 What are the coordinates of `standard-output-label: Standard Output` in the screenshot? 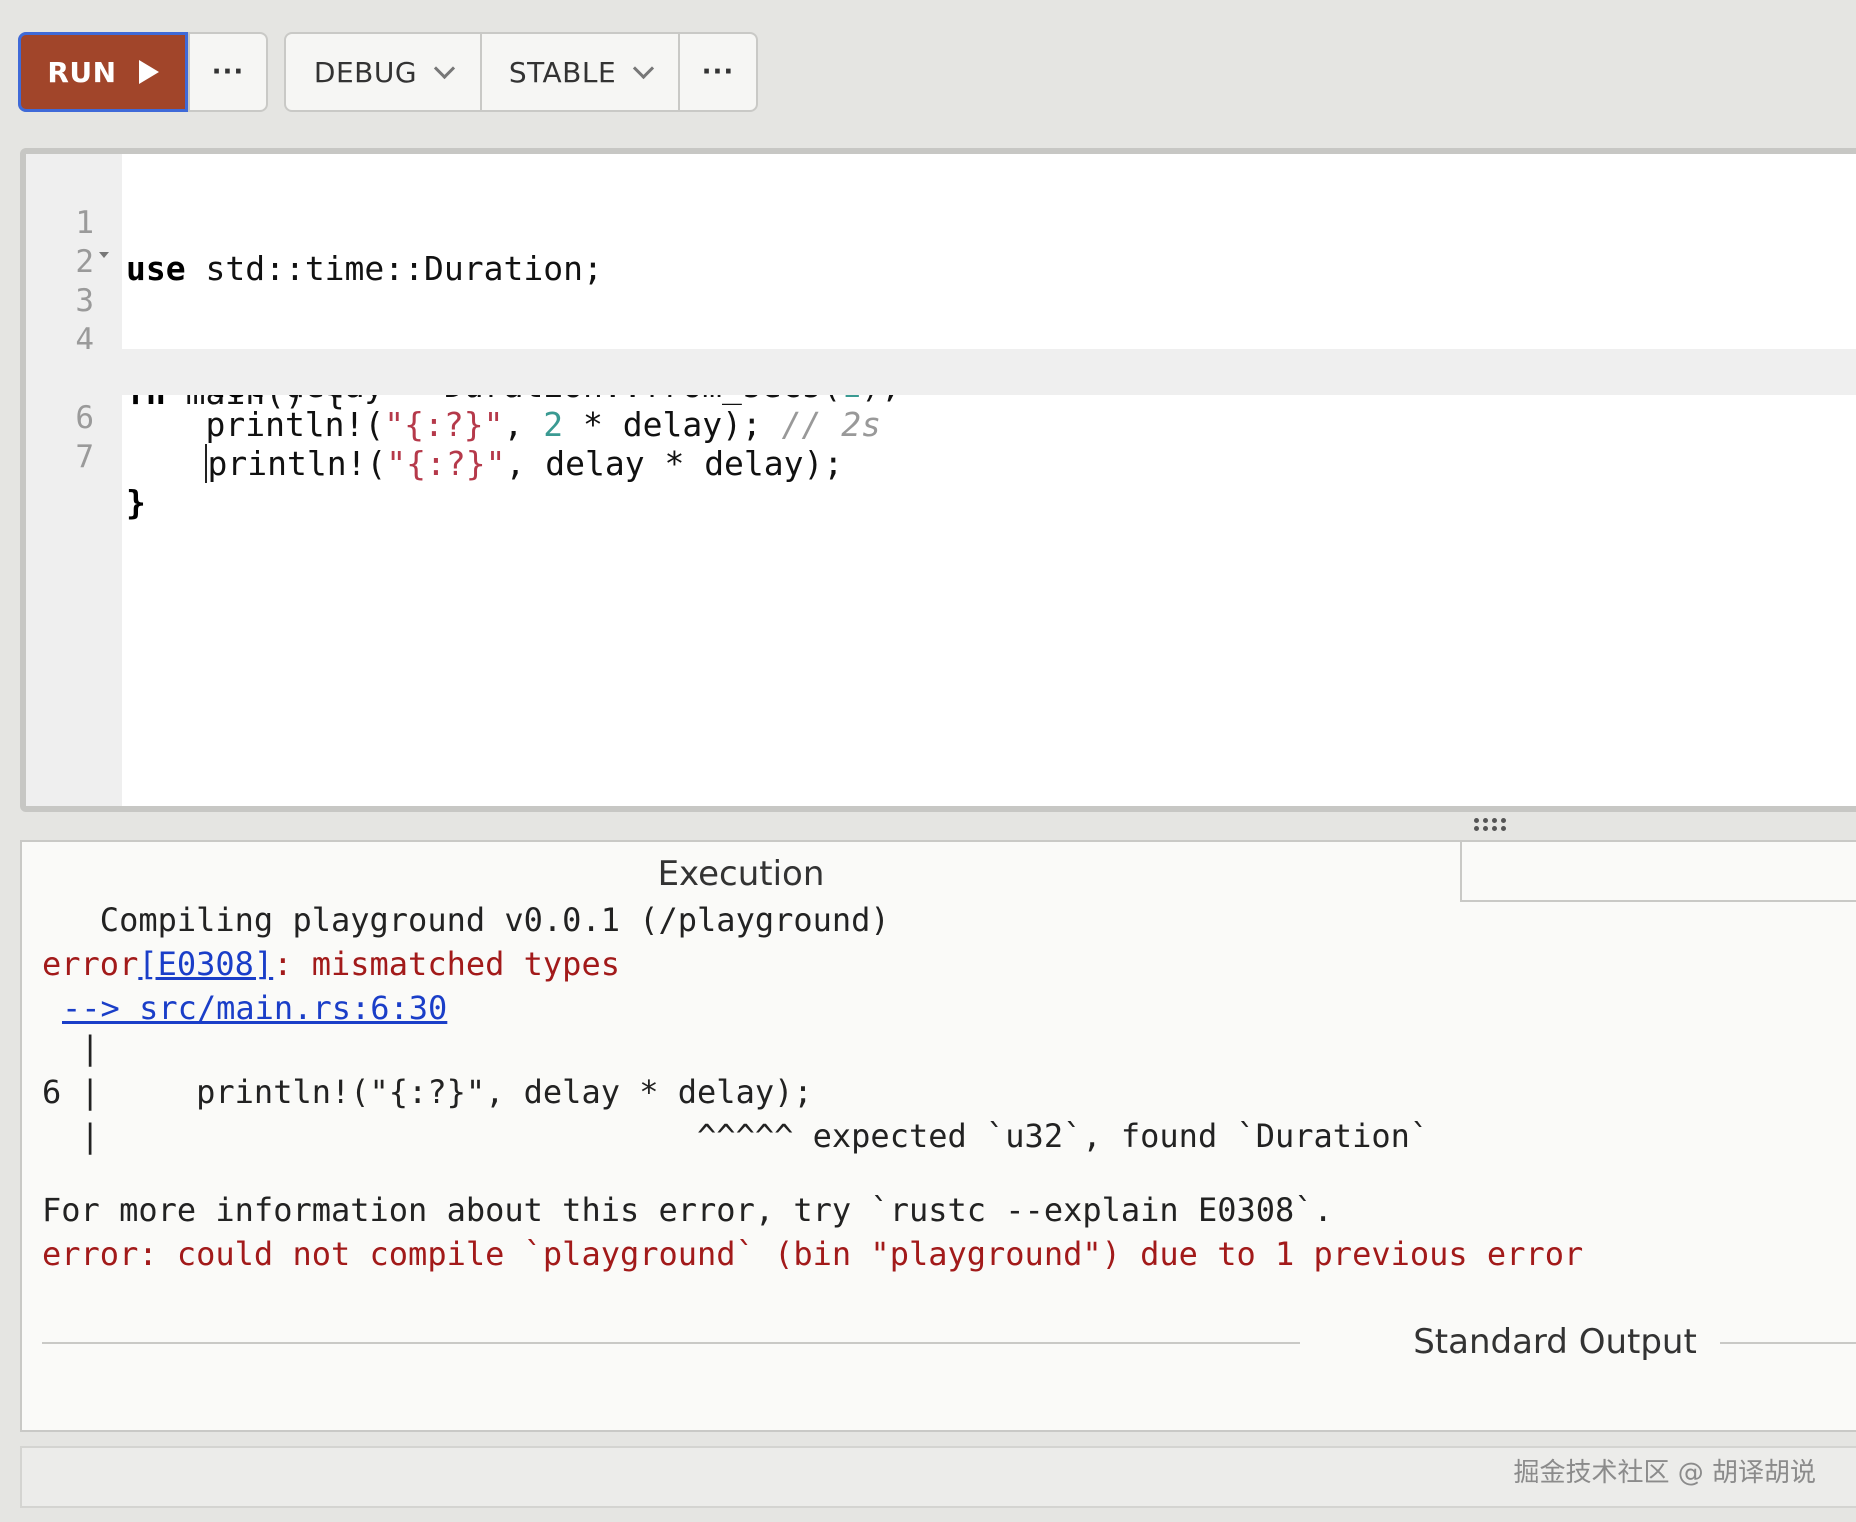 It's located at (1555, 1342).